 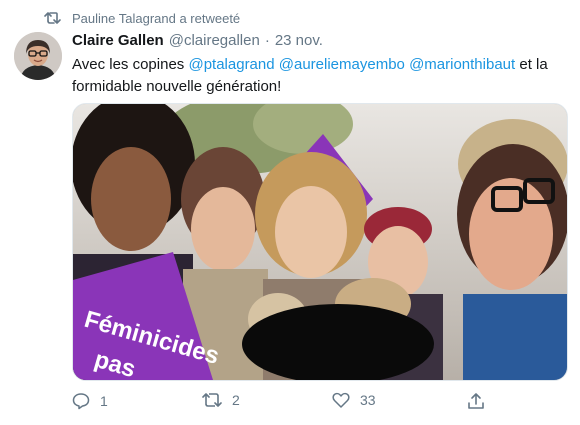 What do you see at coordinates (81, 401) in the screenshot?
I see `reply-icon` at bounding box center [81, 401].